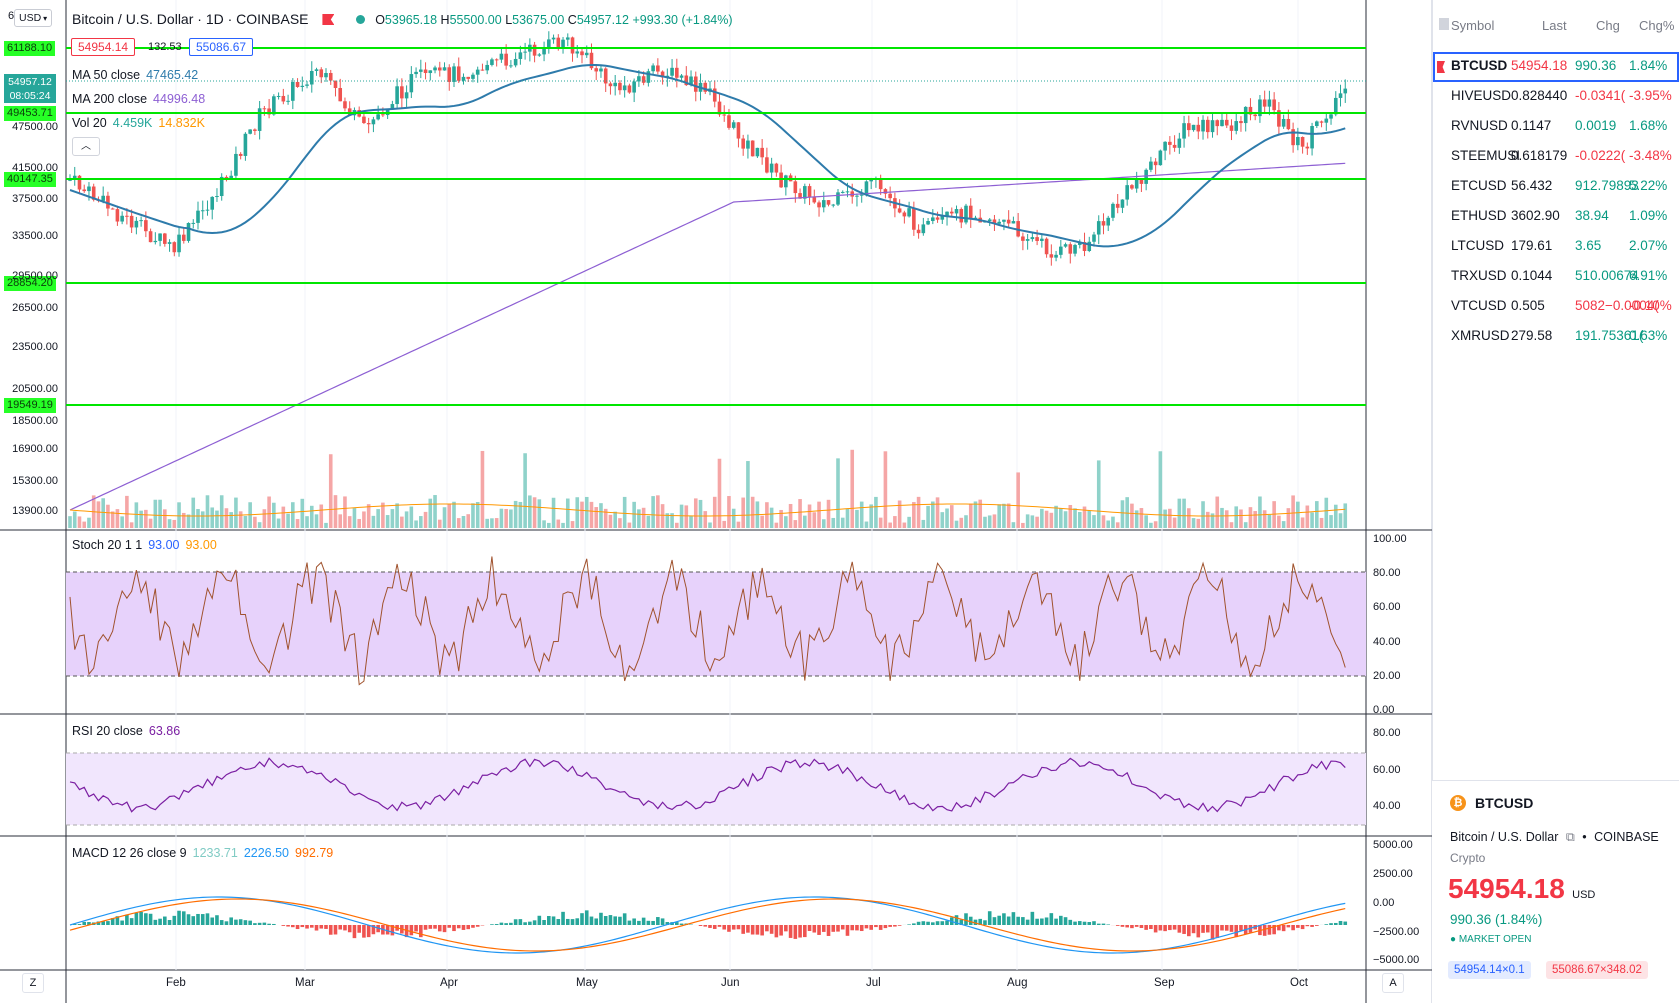 Image resolution: width=1679 pixels, height=1003 pixels. I want to click on details-symbol: BTCUSD, so click(1504, 803).